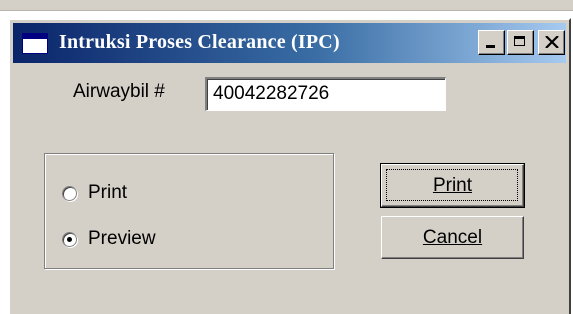 The height and width of the screenshot is (314, 573). Describe the element at coordinates (119, 91) in the screenshot. I see `airwaybill-label: Airwaybil #` at that location.